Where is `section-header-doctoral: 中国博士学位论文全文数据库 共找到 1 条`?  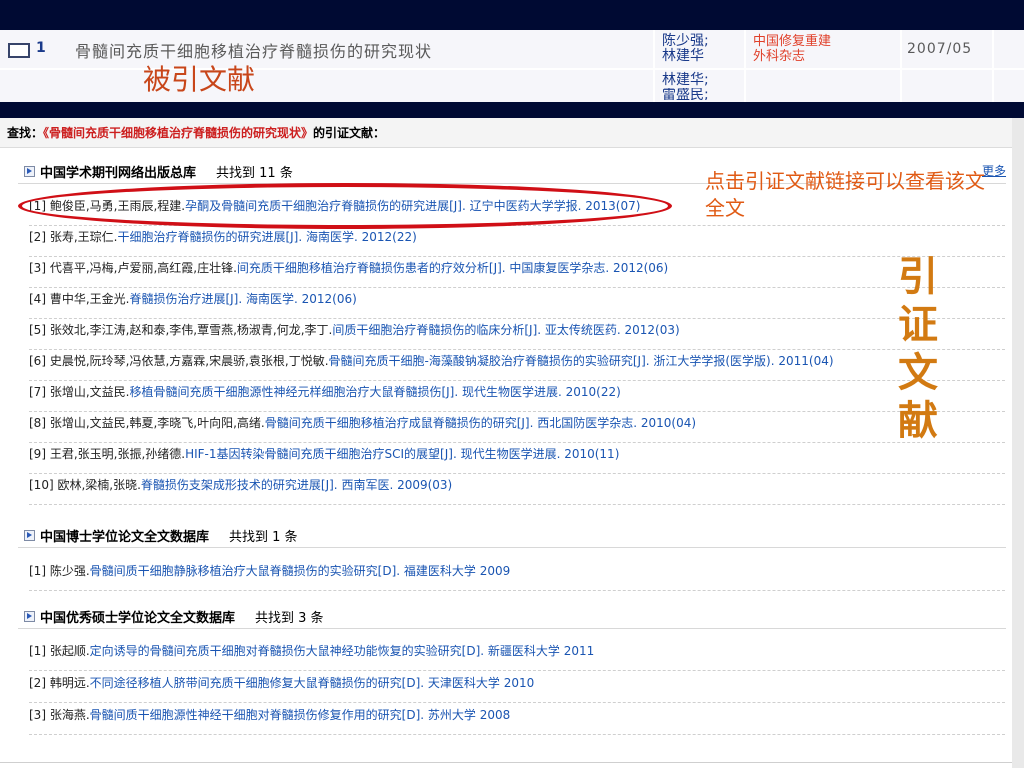 section-header-doctoral: 中国博士学位论文全文数据库 共找到 1 条 is located at coordinates (169, 535).